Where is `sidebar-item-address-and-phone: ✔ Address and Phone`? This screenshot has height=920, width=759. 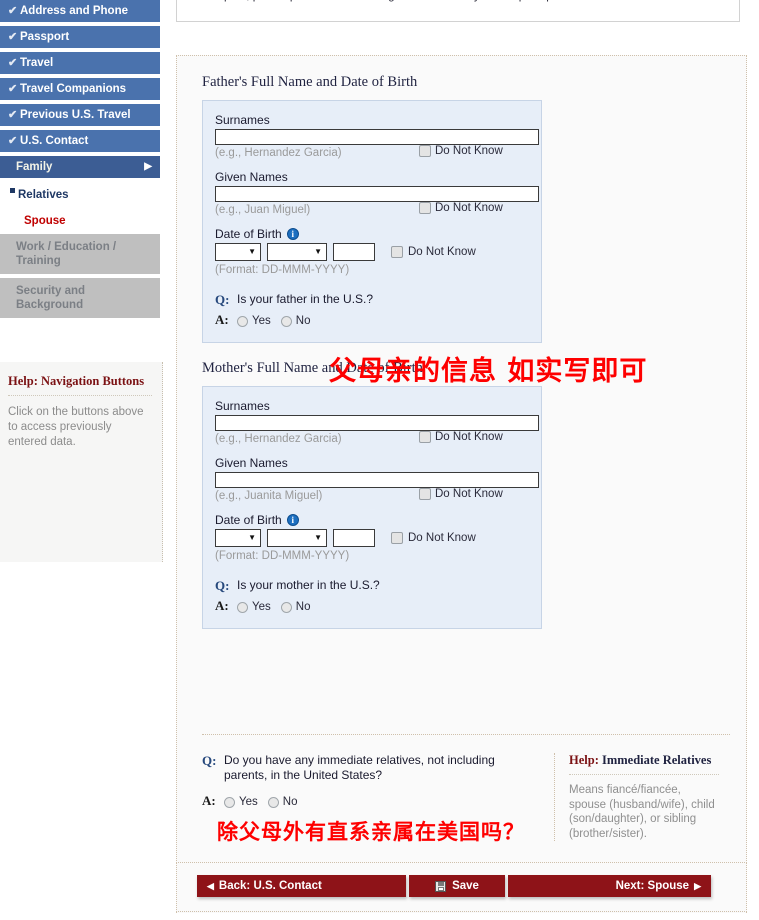 sidebar-item-address-and-phone: ✔ Address and Phone is located at coordinates (80, 11).